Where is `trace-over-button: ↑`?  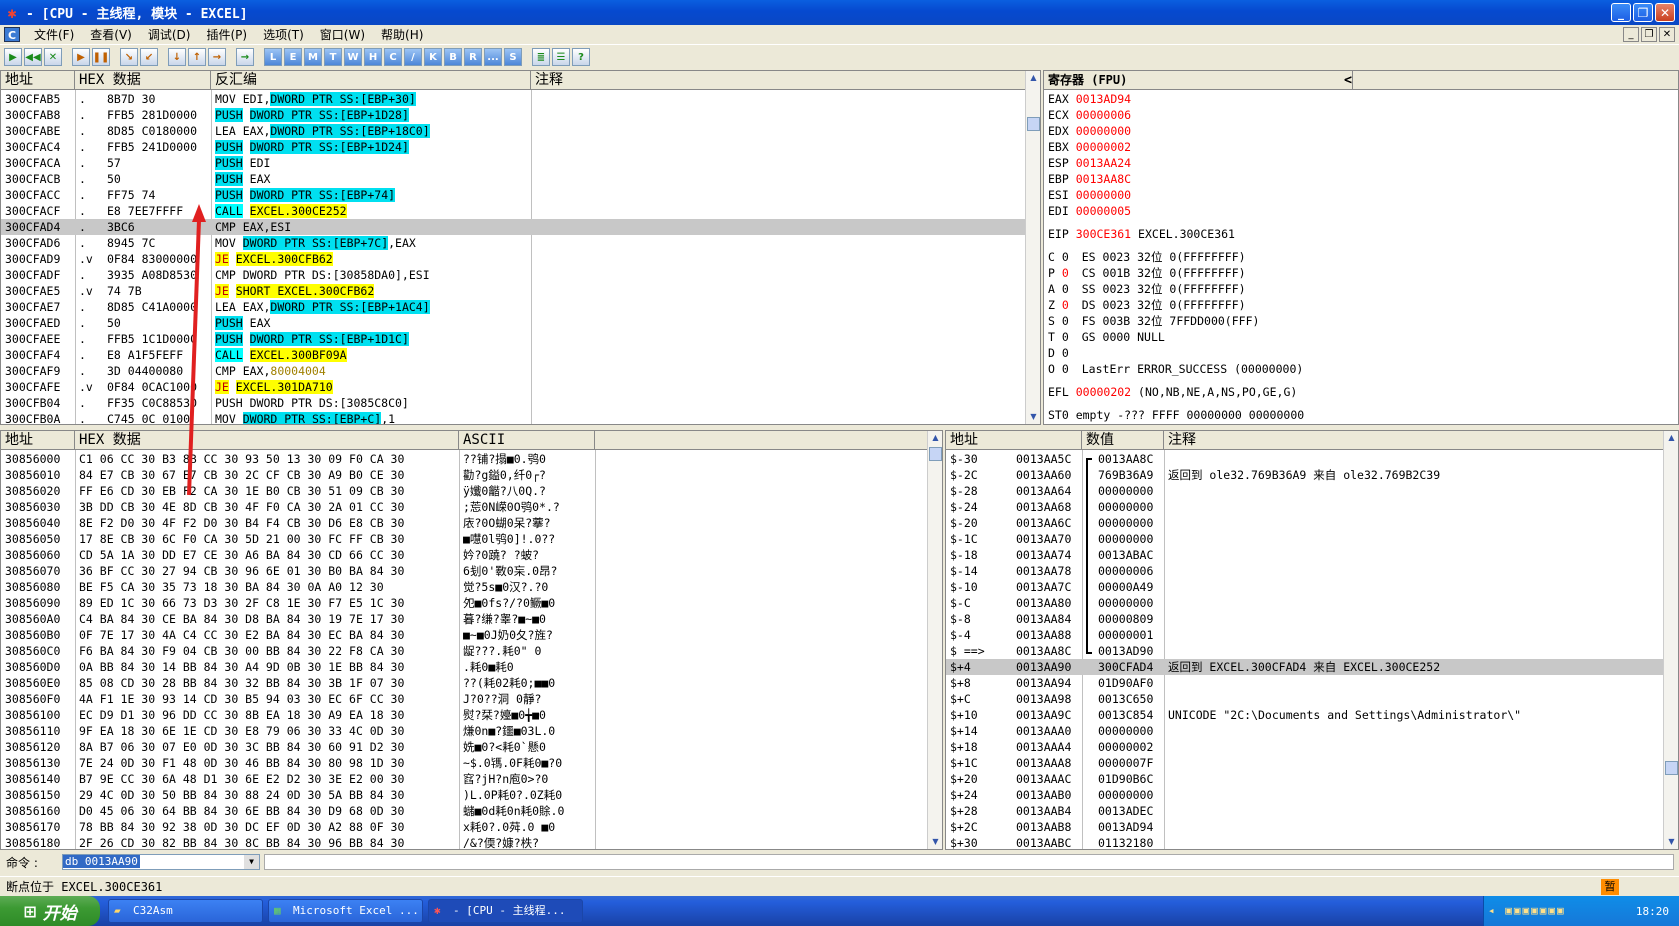
trace-over-button: ↑ is located at coordinates (197, 57).